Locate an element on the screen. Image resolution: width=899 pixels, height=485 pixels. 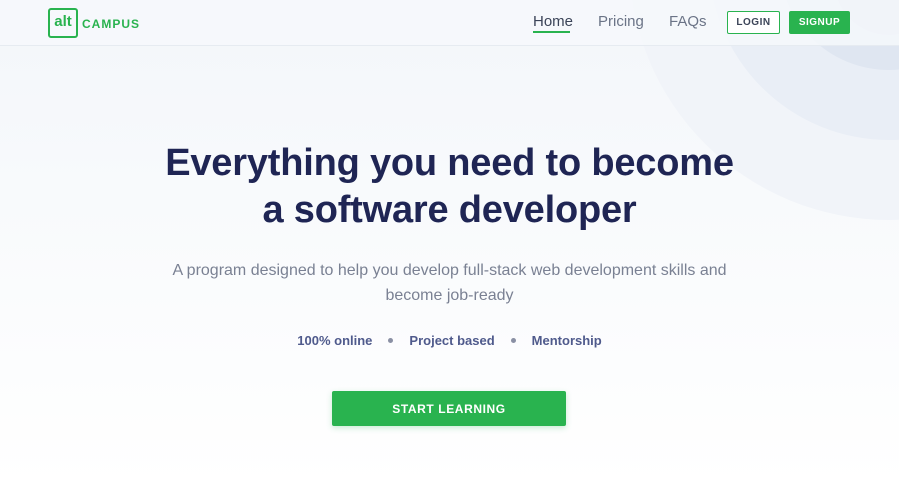
feature-project-based: Project based is located at coordinates (452, 340).